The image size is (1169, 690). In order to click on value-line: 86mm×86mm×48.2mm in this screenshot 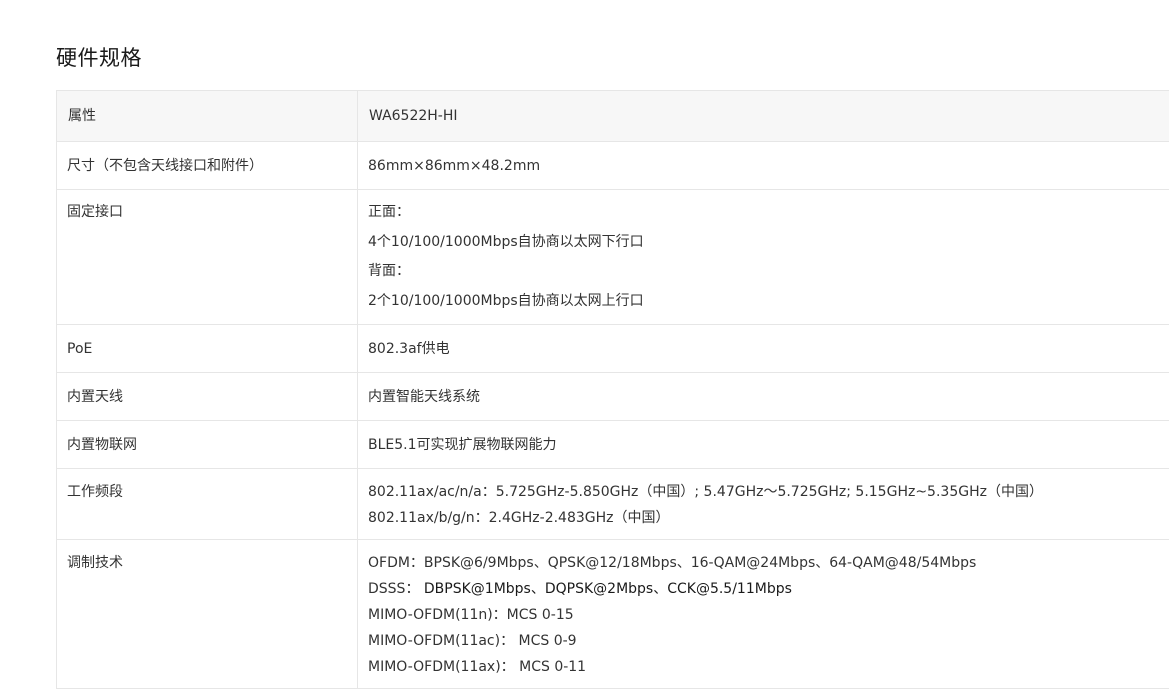, I will do `click(454, 165)`.